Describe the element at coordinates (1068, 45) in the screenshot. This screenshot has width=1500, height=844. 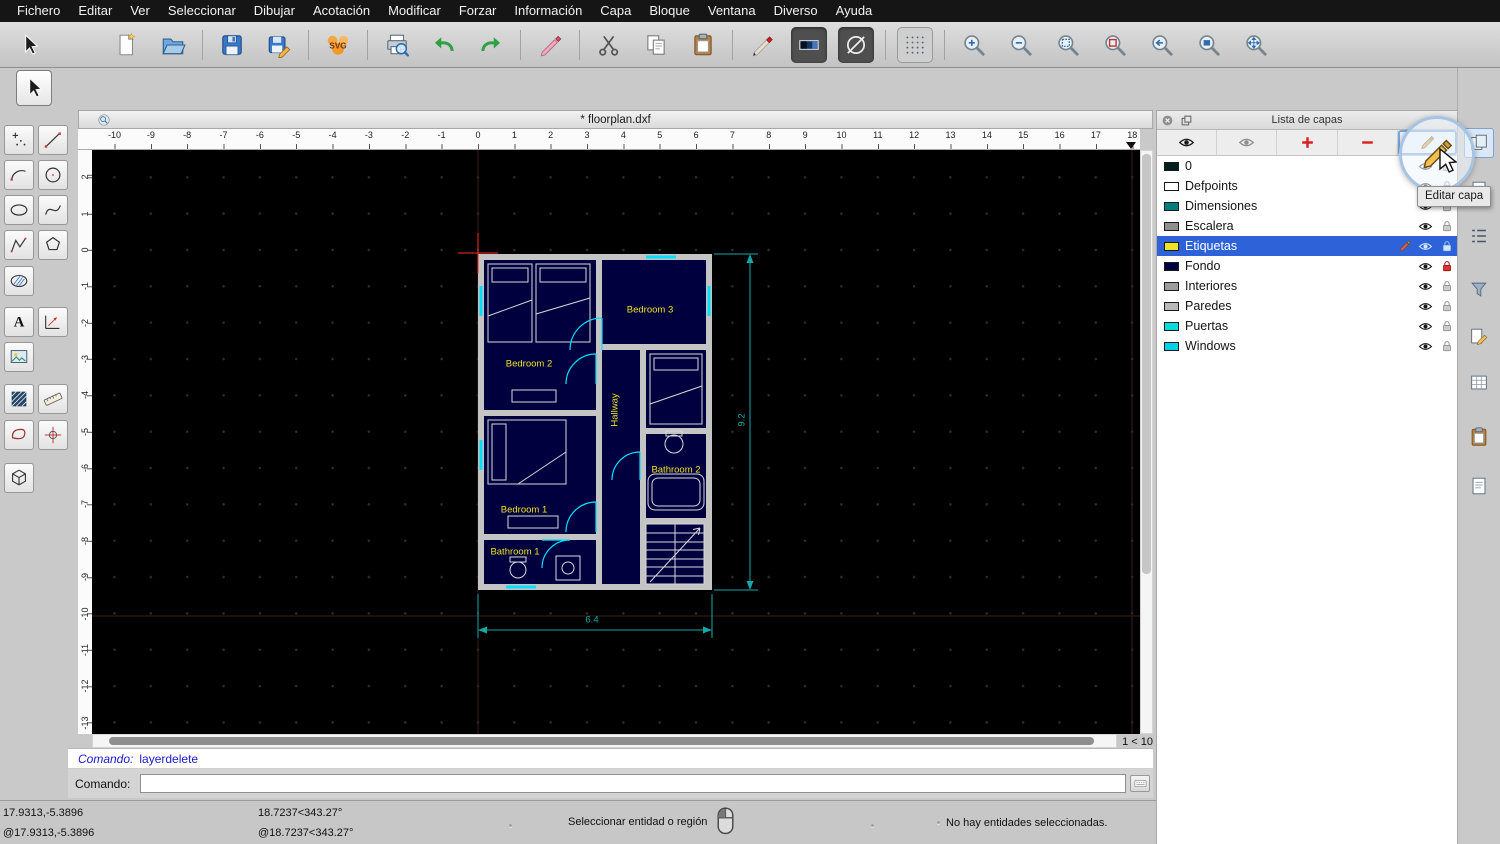
I see `zoom-auto-button` at that location.